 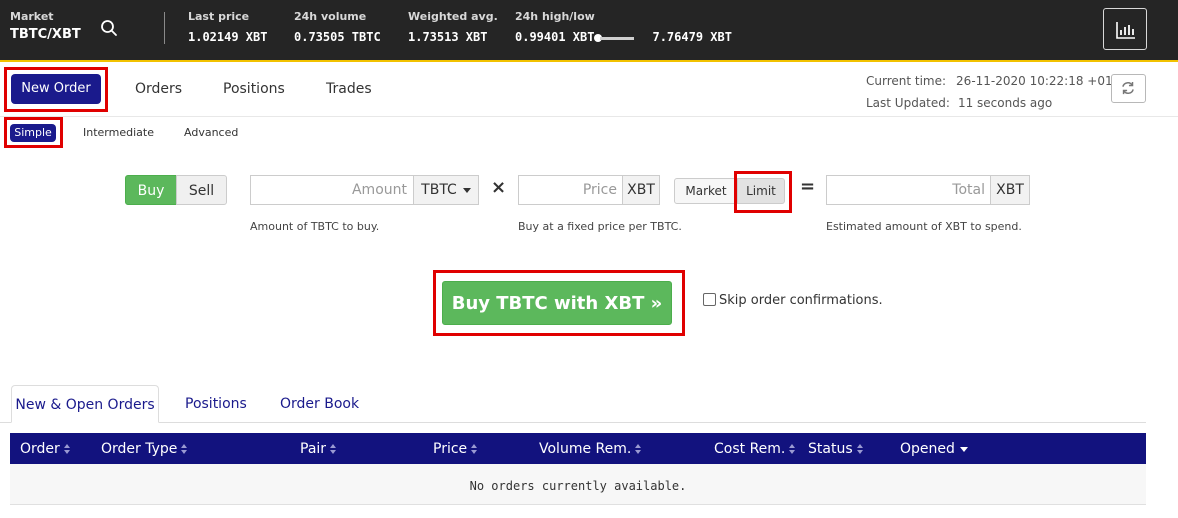 I want to click on total-input: Total, so click(x=909, y=190).